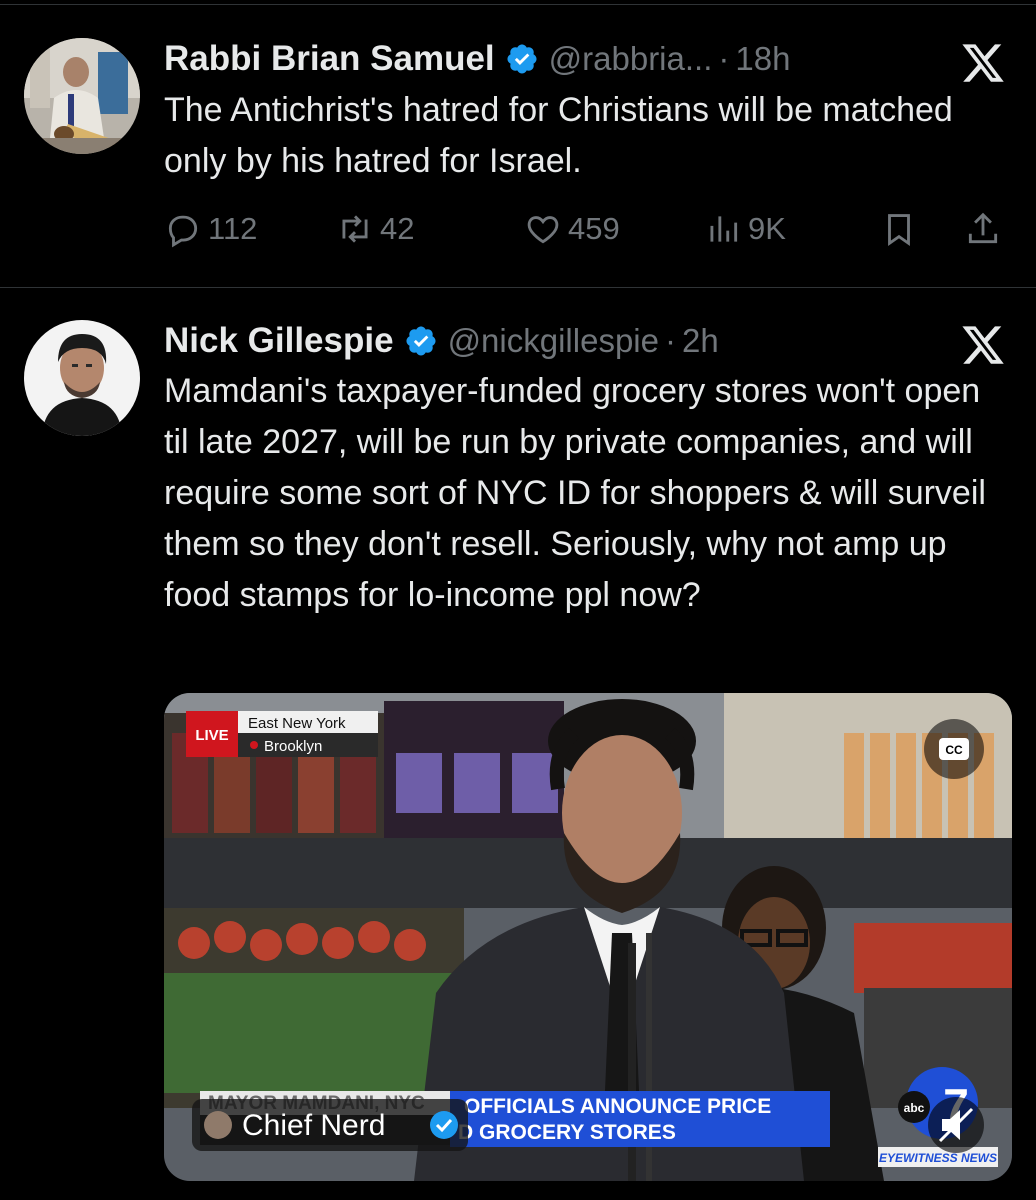 This screenshot has height=1200, width=1036. What do you see at coordinates (938, 1158) in the screenshot?
I see `network-name: EYEWITNESS NEWS` at bounding box center [938, 1158].